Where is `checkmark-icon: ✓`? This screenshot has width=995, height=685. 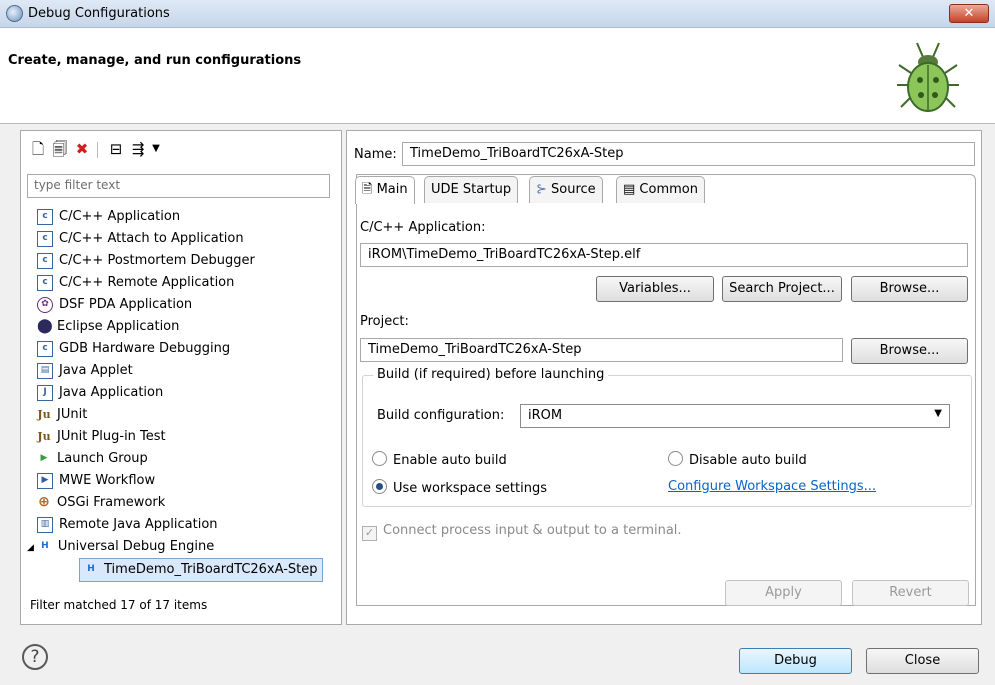 checkmark-icon: ✓ is located at coordinates (369, 533).